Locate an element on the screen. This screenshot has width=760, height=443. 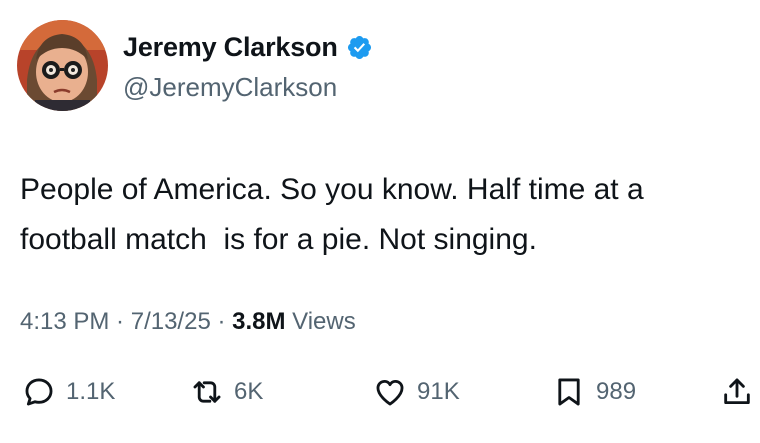
tweet-time: 4:13 PM is located at coordinates (64, 321).